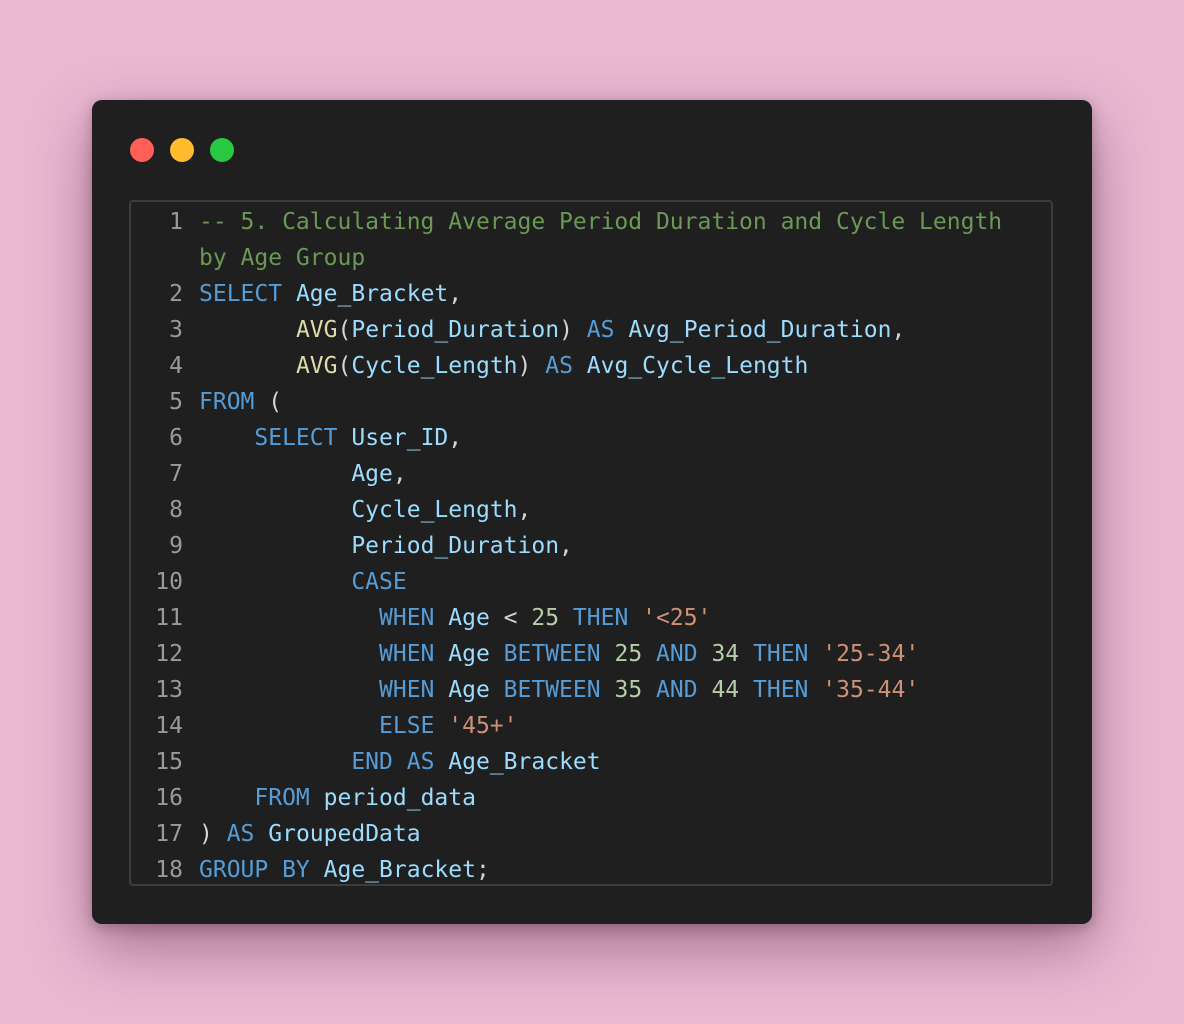  What do you see at coordinates (617, 258) in the screenshot?
I see `line-content: by Age Group` at bounding box center [617, 258].